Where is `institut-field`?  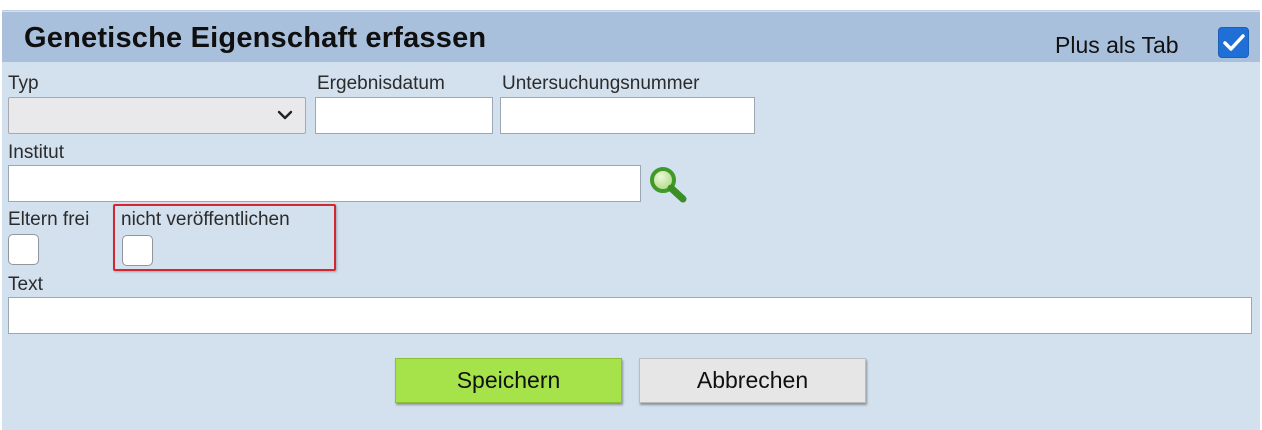
institut-field is located at coordinates (324, 183).